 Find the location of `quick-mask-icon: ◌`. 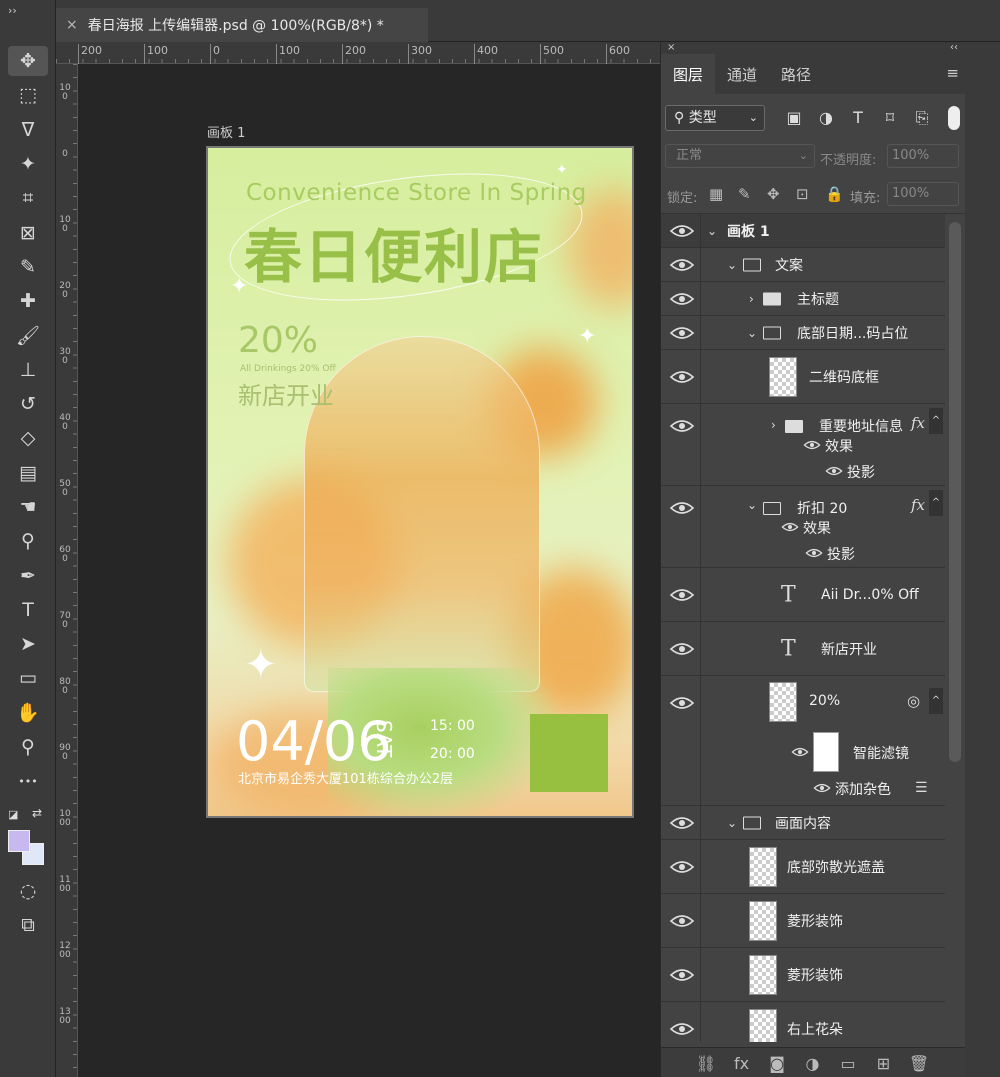

quick-mask-icon: ◌ is located at coordinates (28, 891).